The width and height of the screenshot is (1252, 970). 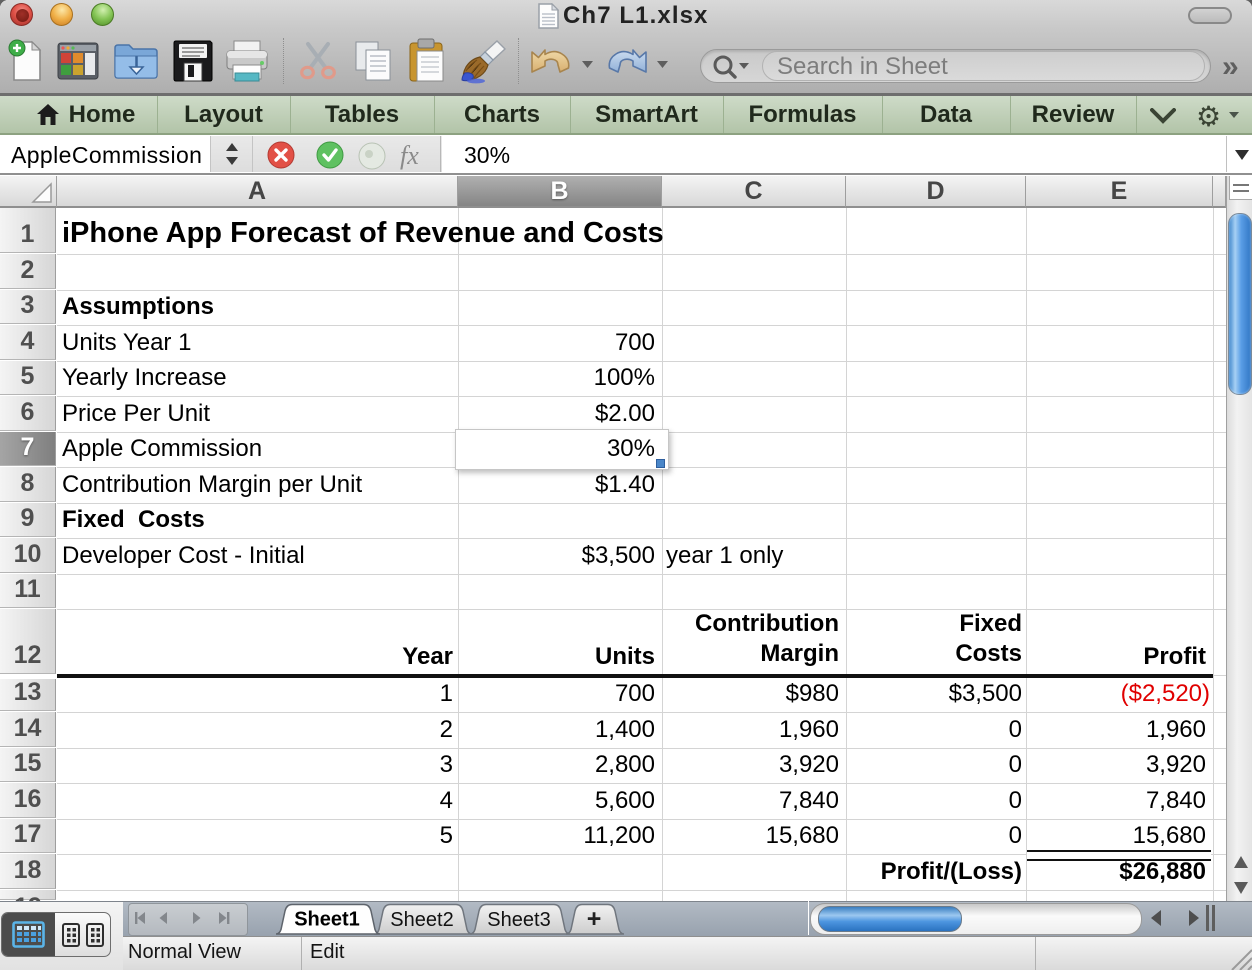 What do you see at coordinates (327, 920) in the screenshot?
I see `svg-text: Sheet1` at bounding box center [327, 920].